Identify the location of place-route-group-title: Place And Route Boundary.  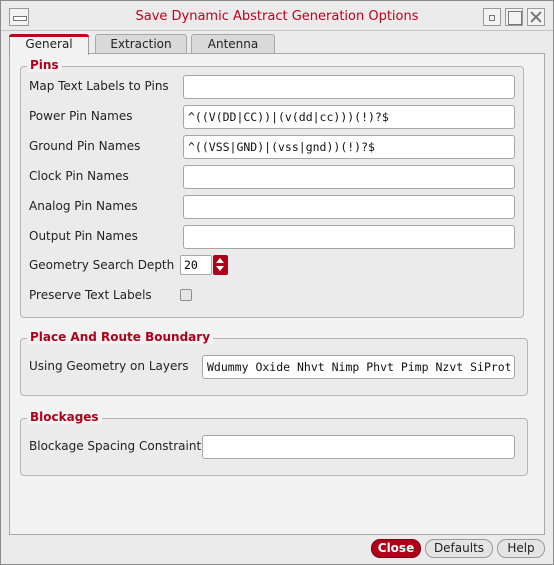
(120, 337).